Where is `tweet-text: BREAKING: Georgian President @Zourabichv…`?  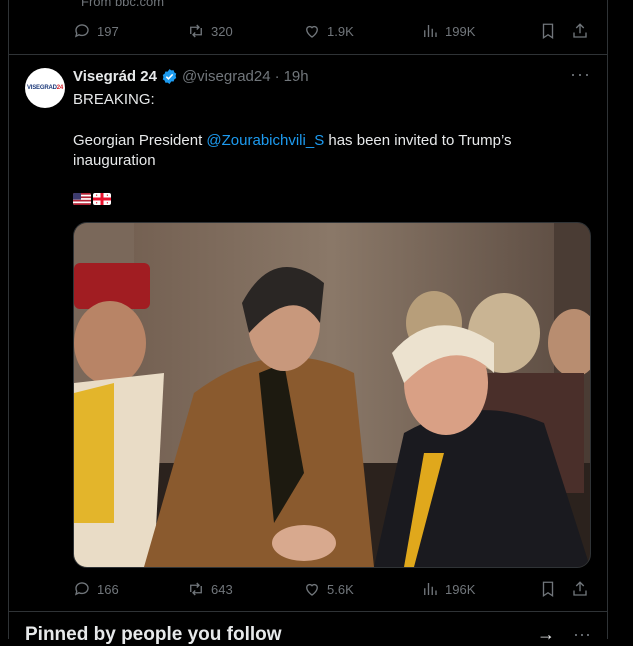
tweet-text: BREAKING: Georgian President @Zourabichv… is located at coordinates (333, 130).